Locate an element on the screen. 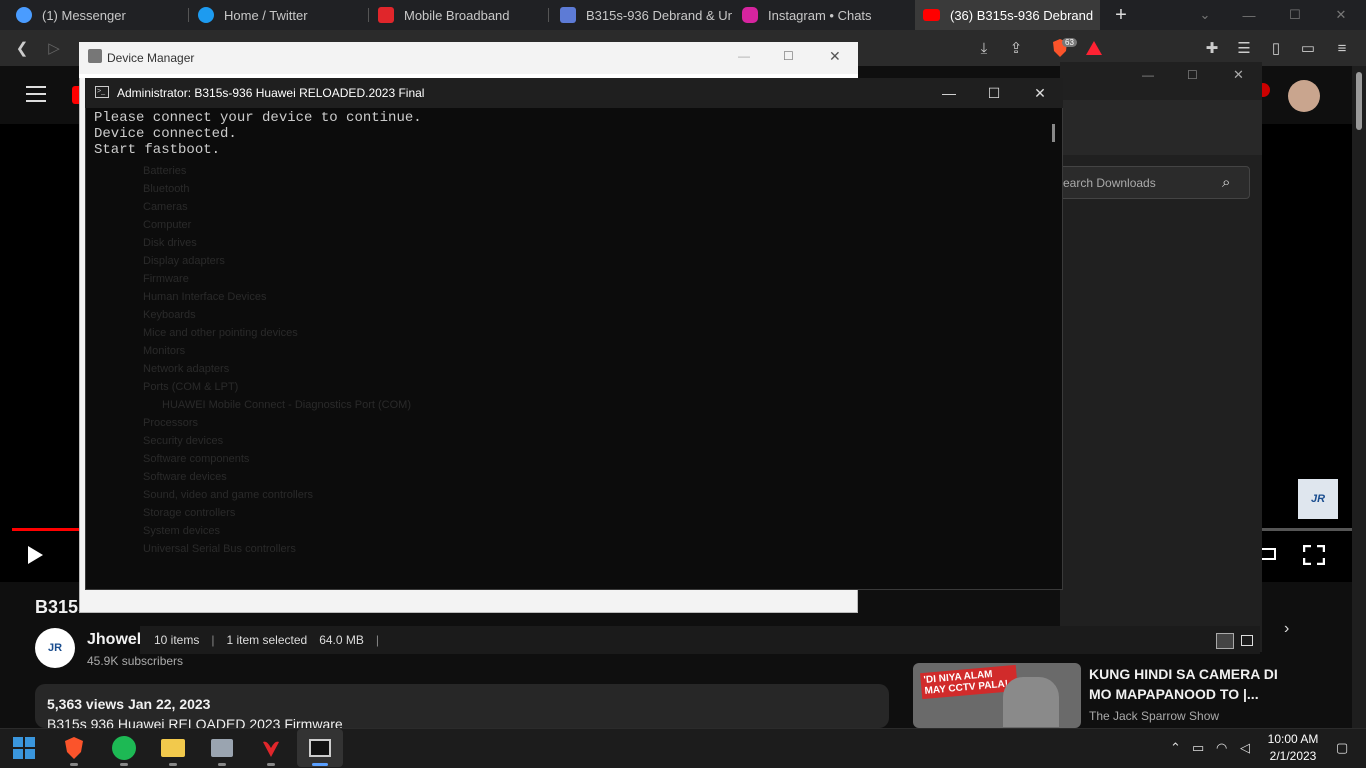  device-tree-item: Keyboards is located at coordinates (169, 315).